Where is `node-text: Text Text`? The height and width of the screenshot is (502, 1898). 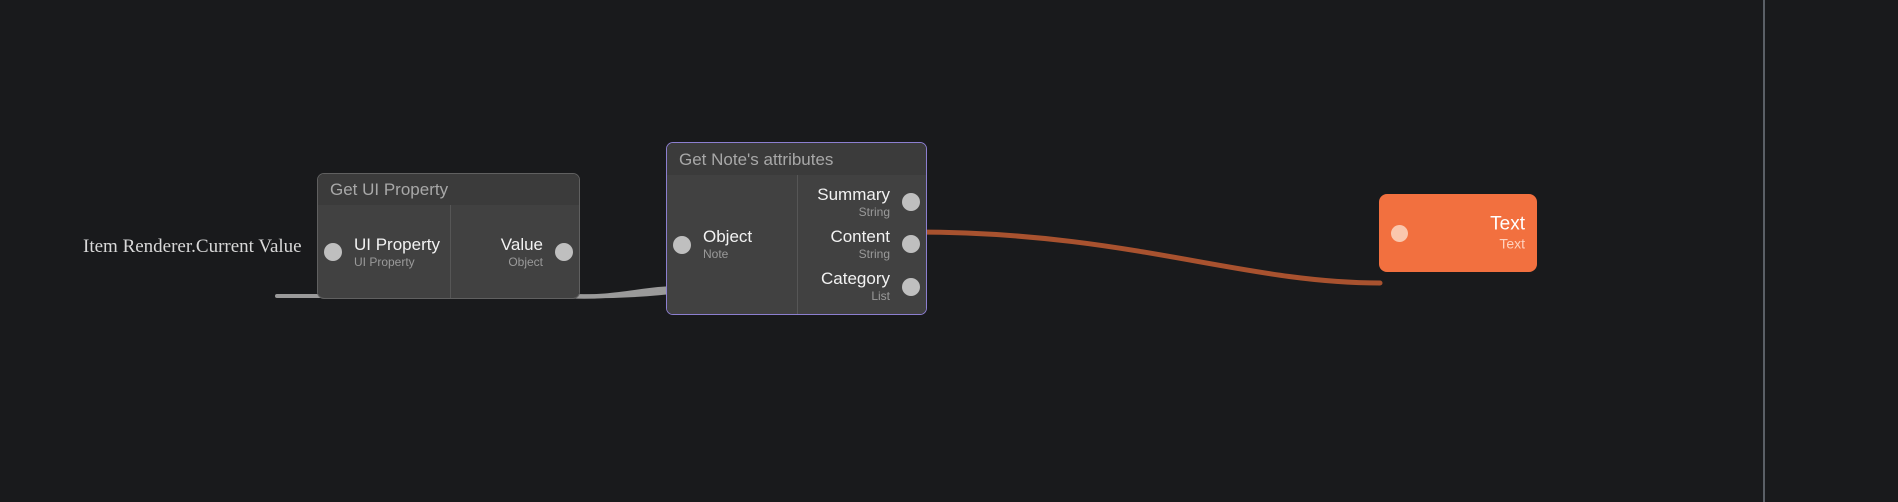 node-text: Text Text is located at coordinates (1458, 233).